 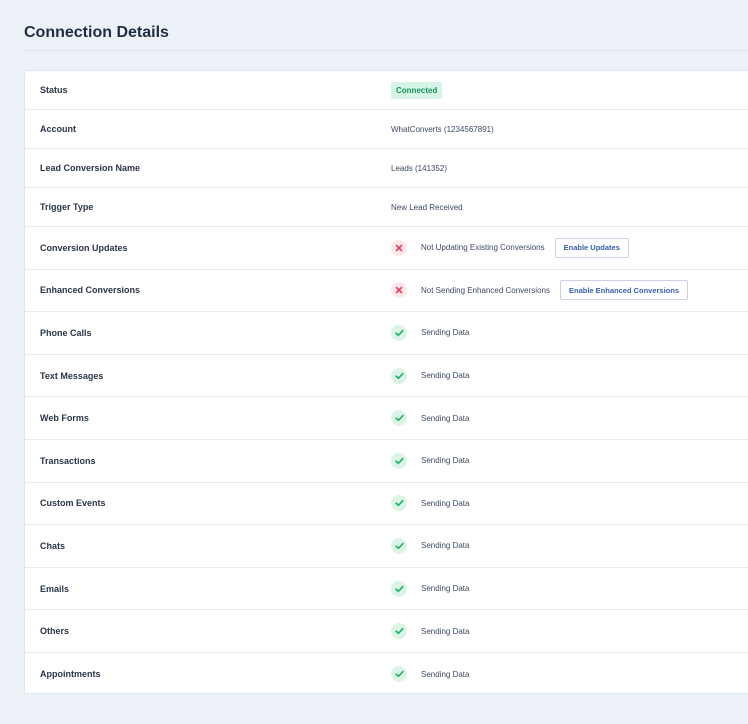 What do you see at coordinates (419, 168) in the screenshot?
I see `lead-conversion-name-value: Leads (141352)` at bounding box center [419, 168].